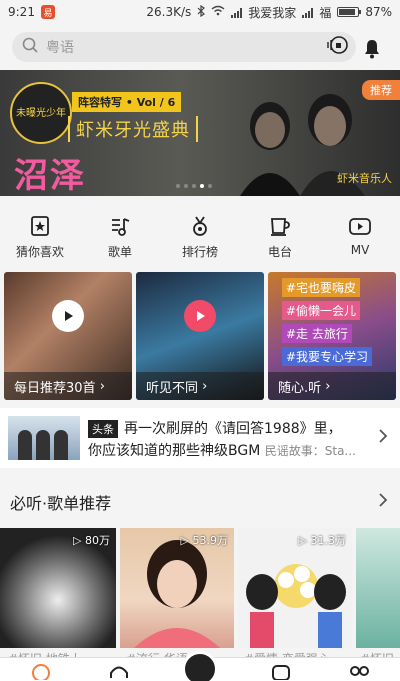 The image size is (400, 681). Describe the element at coordinates (39, 252) in the screenshot. I see `nav-label: 猜你喜欢` at that location.